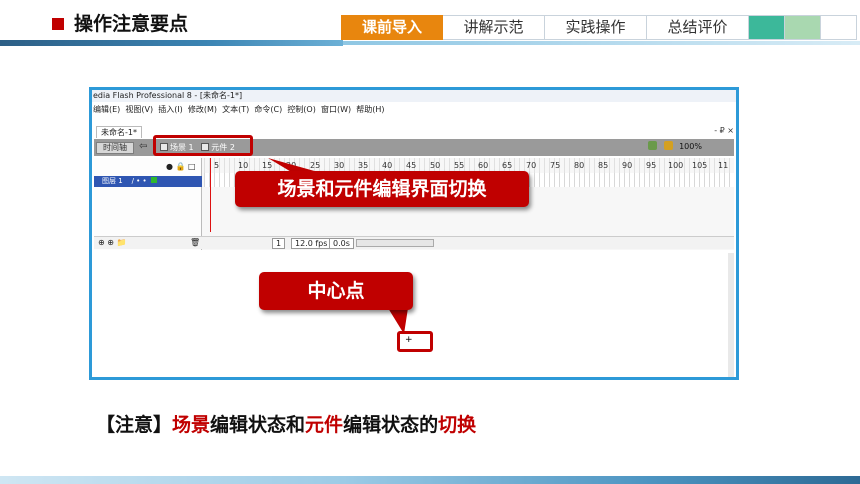 This screenshot has width=860, height=484. What do you see at coordinates (202, 109) in the screenshot?
I see `menu-modify: 修改(M)` at bounding box center [202, 109].